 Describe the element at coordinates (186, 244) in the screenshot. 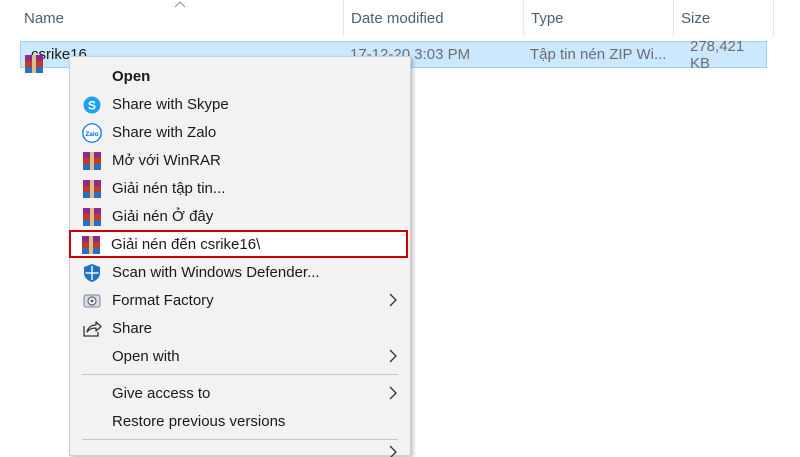

I see `menu-item-label: Giải nén đến csrike16\` at that location.